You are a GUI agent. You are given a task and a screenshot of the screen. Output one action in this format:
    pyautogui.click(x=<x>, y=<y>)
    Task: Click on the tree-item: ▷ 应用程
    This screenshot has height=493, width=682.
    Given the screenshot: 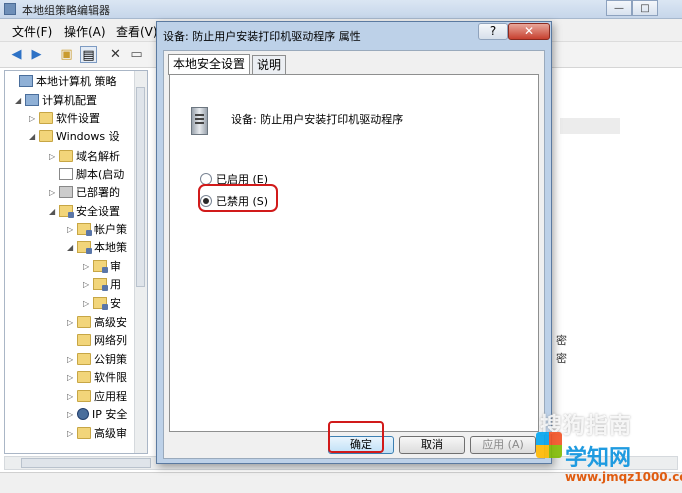 What is the action you would take?
    pyautogui.click(x=97, y=397)
    